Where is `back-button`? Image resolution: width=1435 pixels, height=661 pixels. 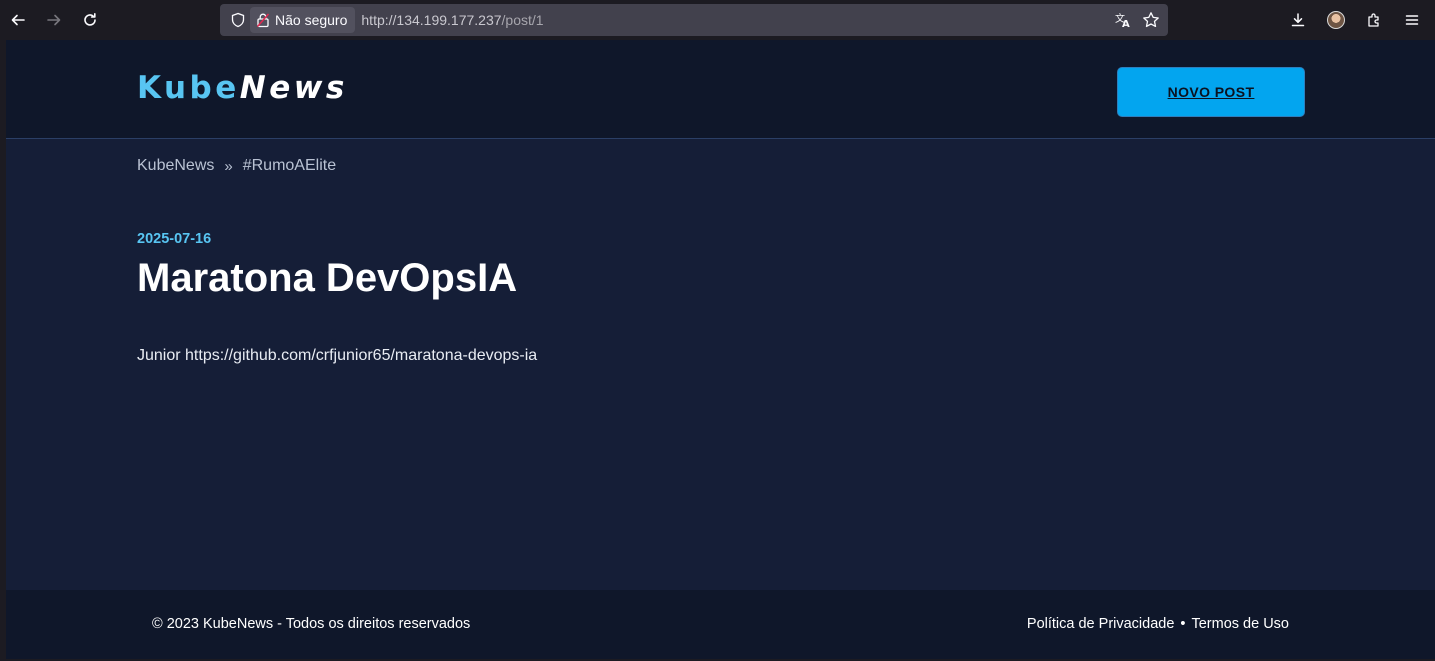 back-button is located at coordinates (18, 20).